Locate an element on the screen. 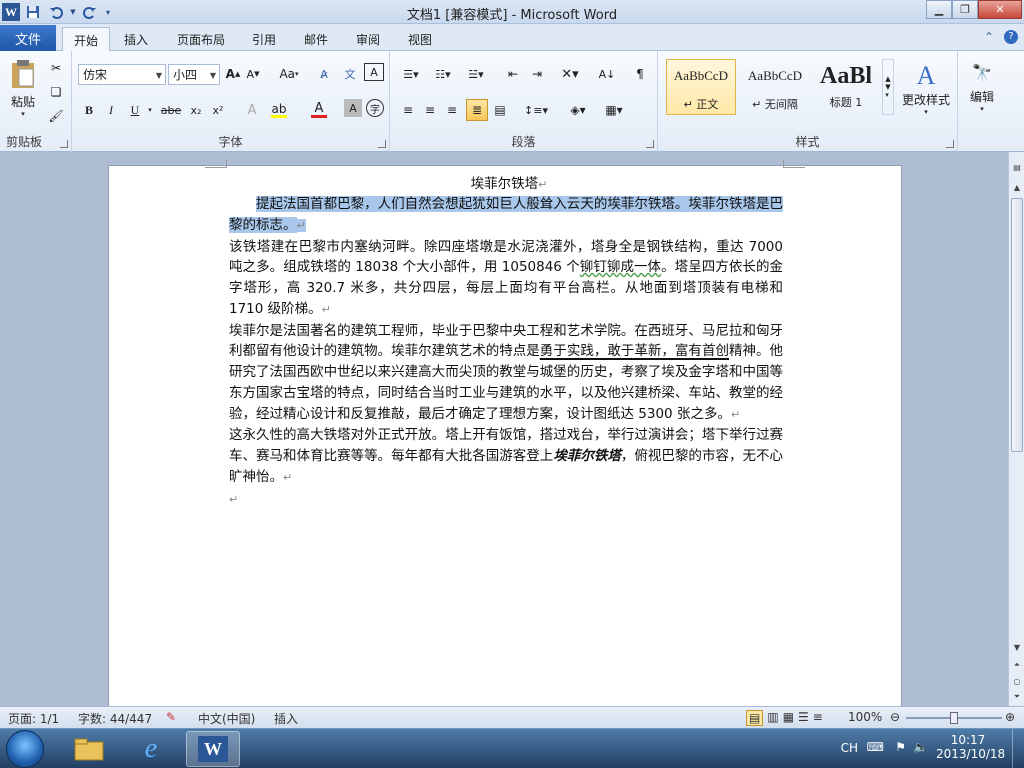 Image resolution: width=1024 pixels, height=768 pixels. underline-dropdown-icon: ▾ is located at coordinates (150, 110).